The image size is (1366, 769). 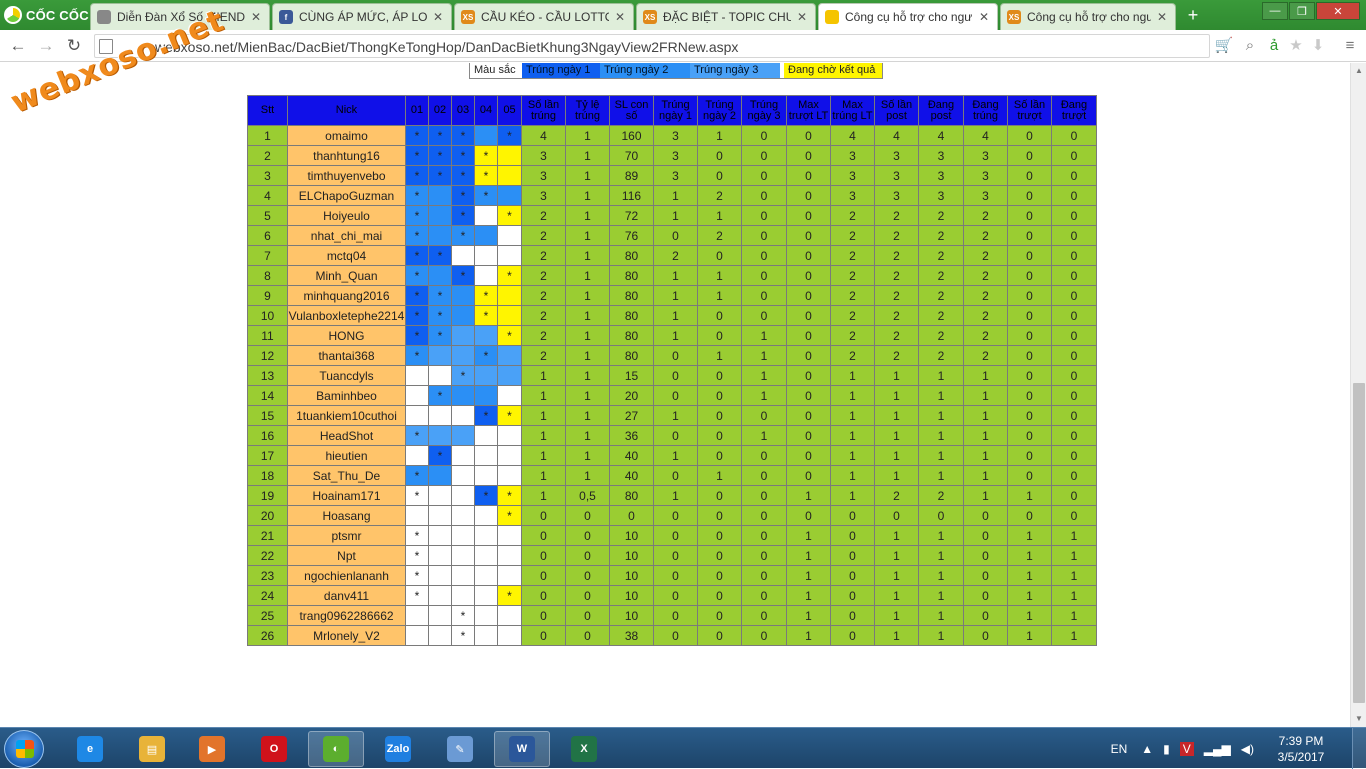 I want to click on antivirus-icon: V, so click(x=1186, y=748).